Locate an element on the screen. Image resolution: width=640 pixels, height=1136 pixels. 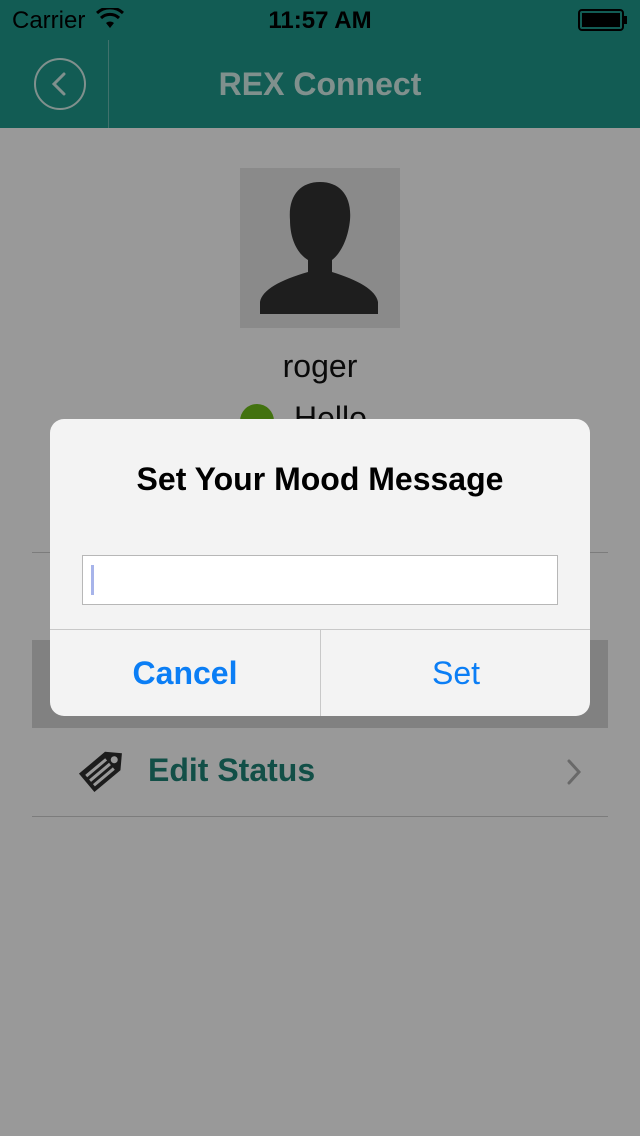
set-button: Set is located at coordinates (455, 673).